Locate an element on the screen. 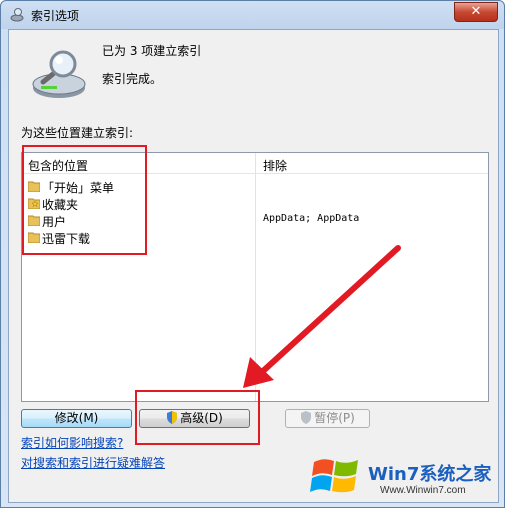  watermark-text: Win7系统之家 is located at coordinates (430, 474).